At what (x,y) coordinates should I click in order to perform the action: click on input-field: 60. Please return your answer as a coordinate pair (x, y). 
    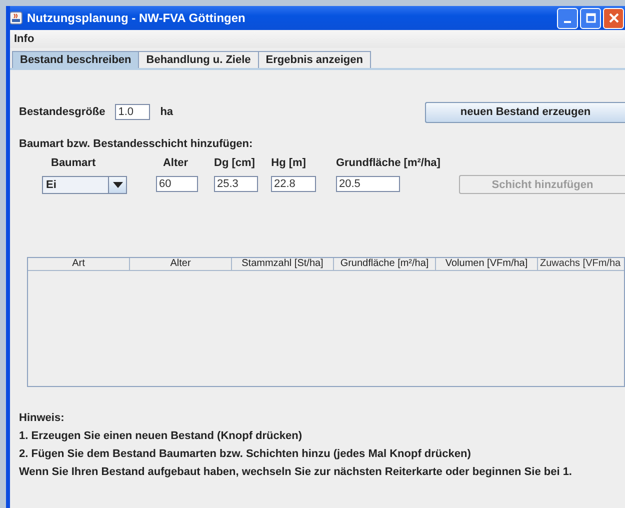
    Looking at the image, I should click on (177, 184).